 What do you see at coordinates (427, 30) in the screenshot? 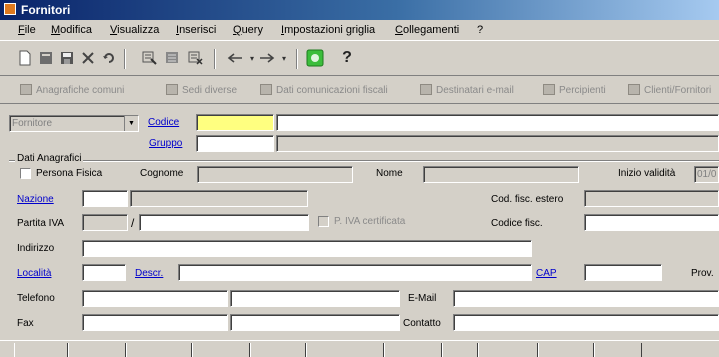
I see `menu-collegamenti: Collegamenti` at bounding box center [427, 30].